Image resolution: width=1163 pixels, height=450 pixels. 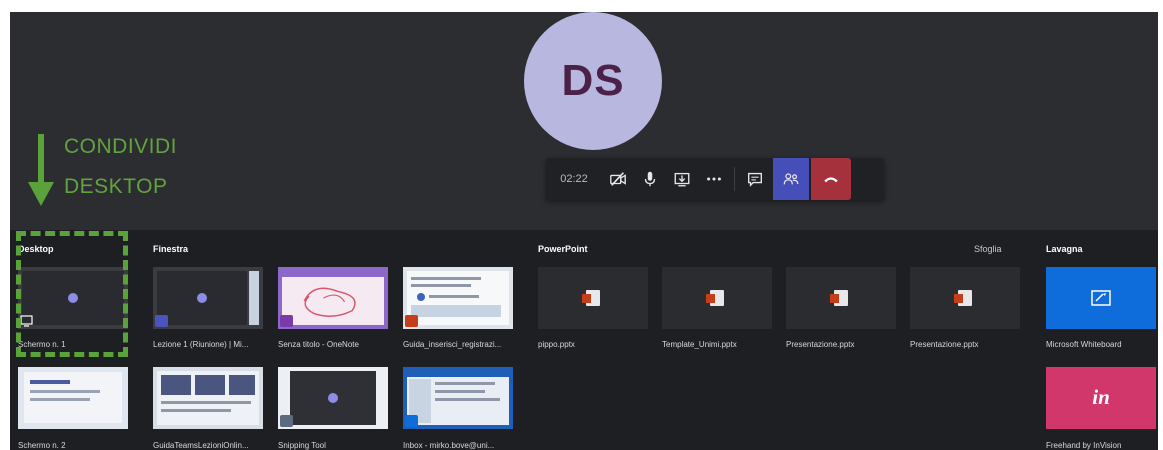 I want to click on screen-preview, so click(x=73, y=397).